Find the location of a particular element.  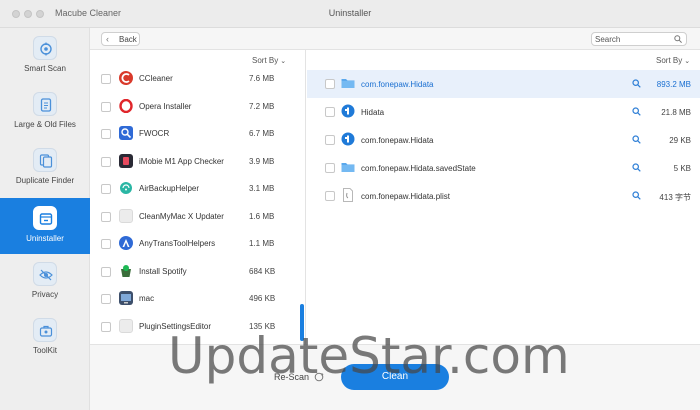

file-size: 413 字节 is located at coordinates (675, 197).